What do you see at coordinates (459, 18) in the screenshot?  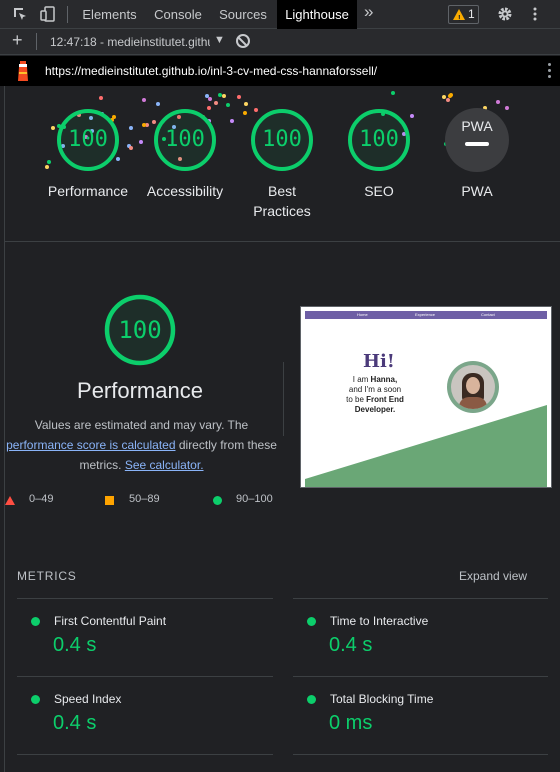 I see `warning-icon` at bounding box center [459, 18].